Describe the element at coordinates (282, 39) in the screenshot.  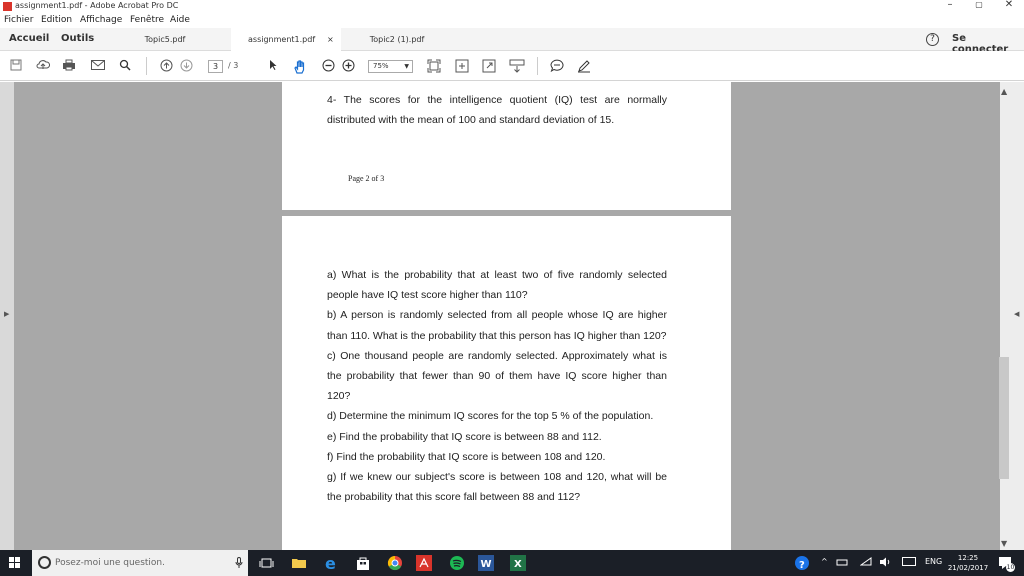
I see `tab-label: assignment1.pdf` at that location.